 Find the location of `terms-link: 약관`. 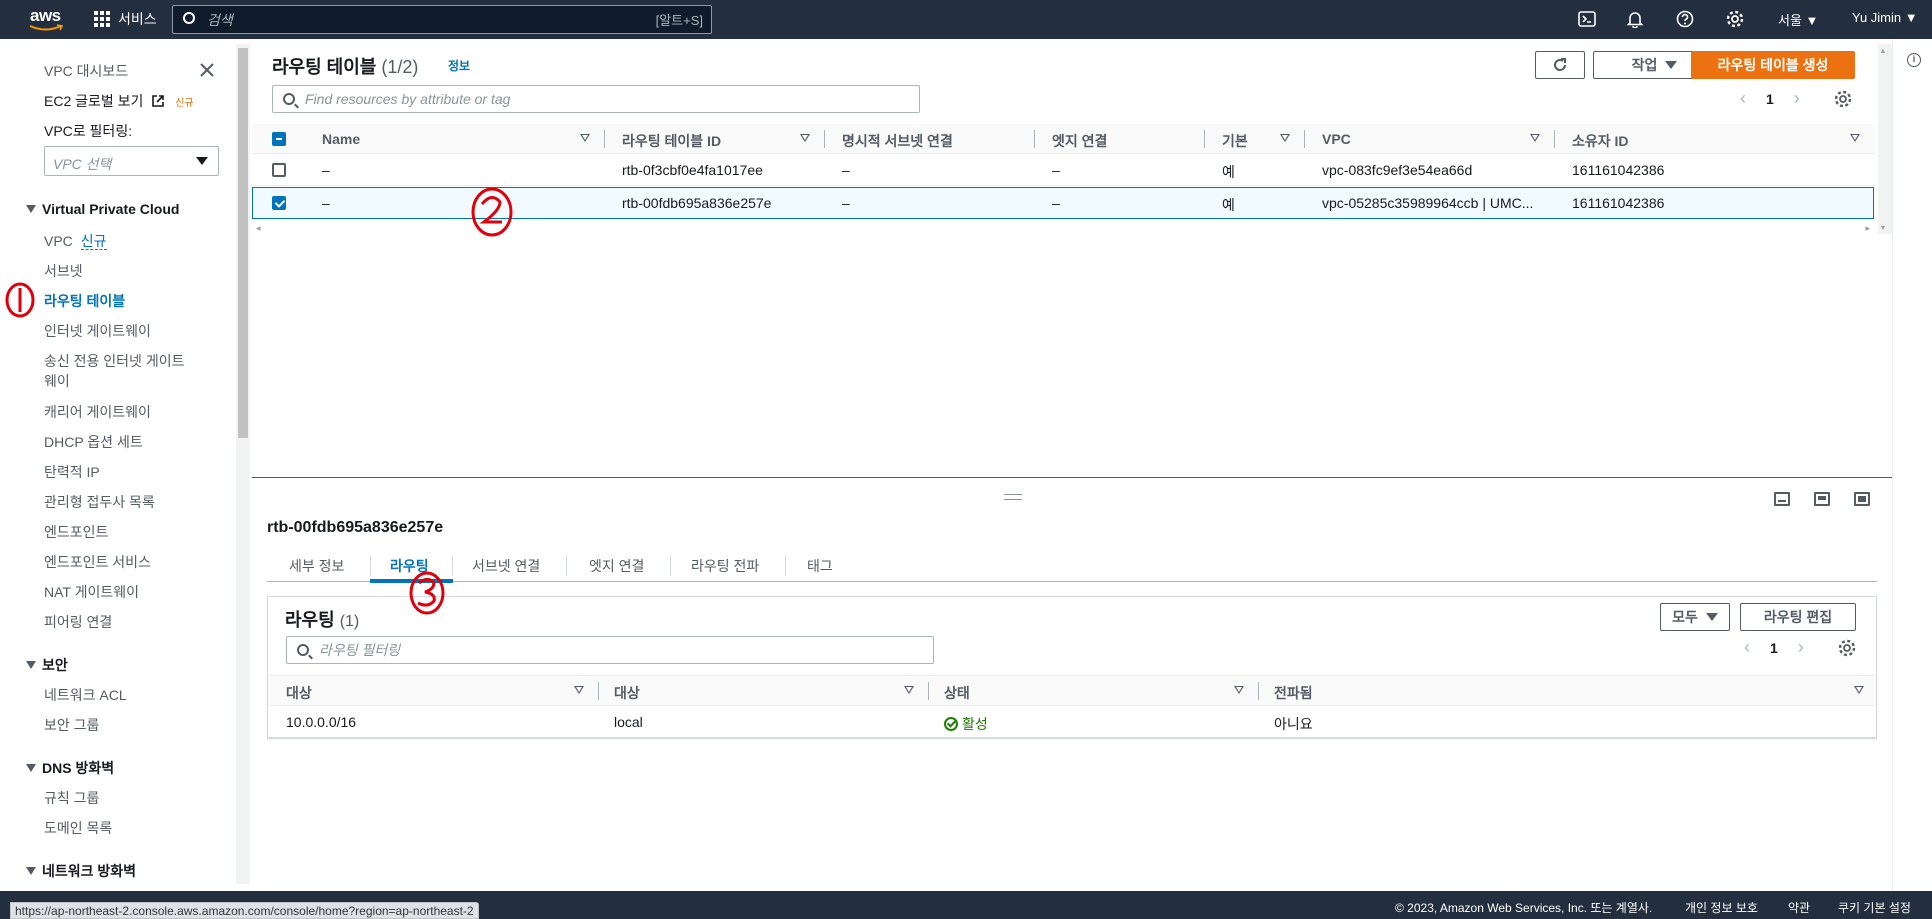

terms-link: 약관 is located at coordinates (1799, 907).